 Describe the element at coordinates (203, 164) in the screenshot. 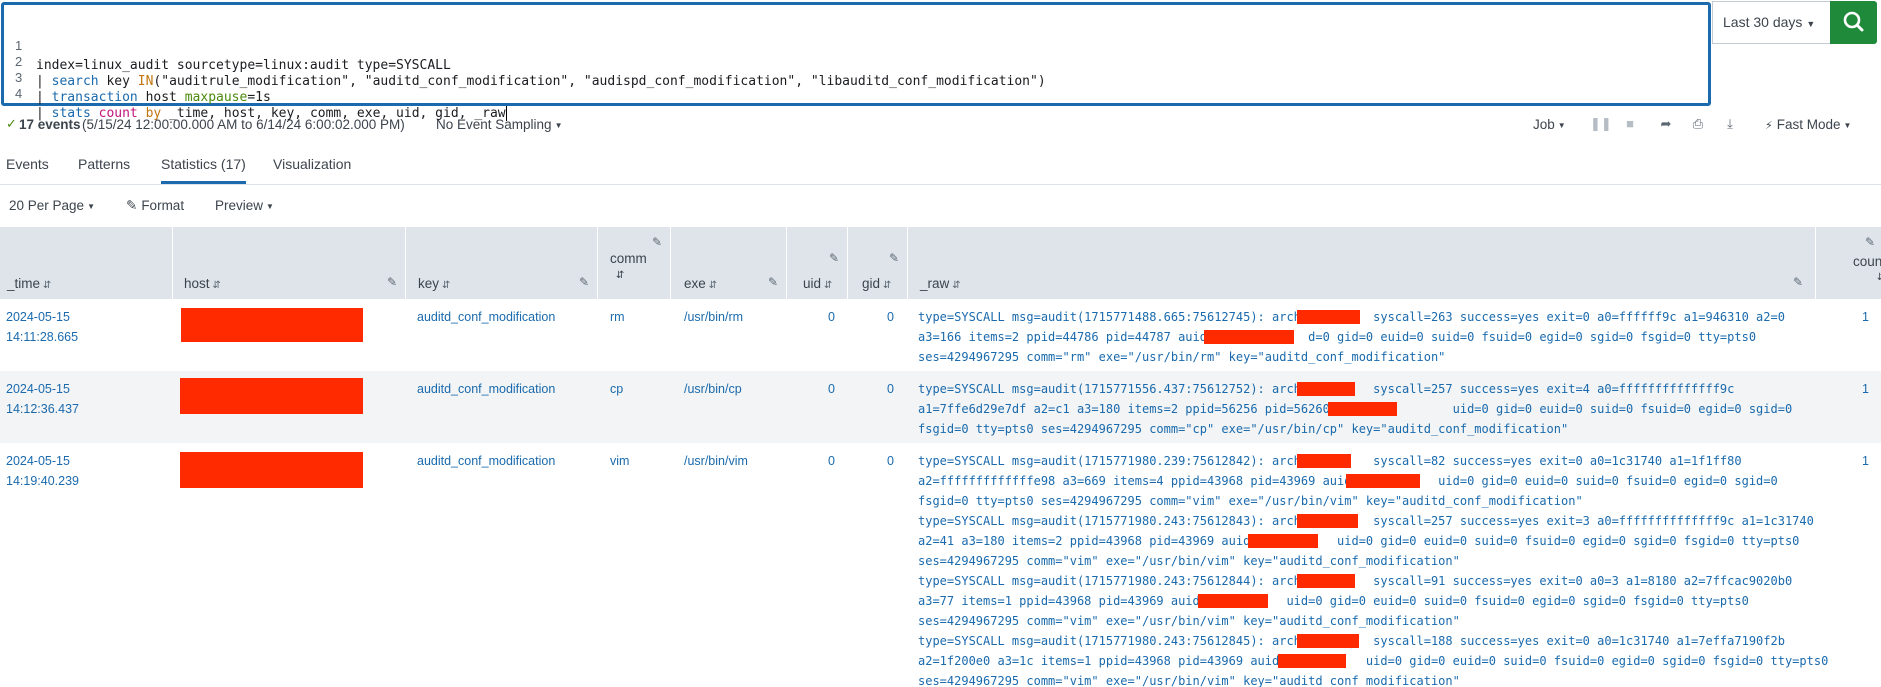

I see `tab-label: Statistics (17)` at that location.